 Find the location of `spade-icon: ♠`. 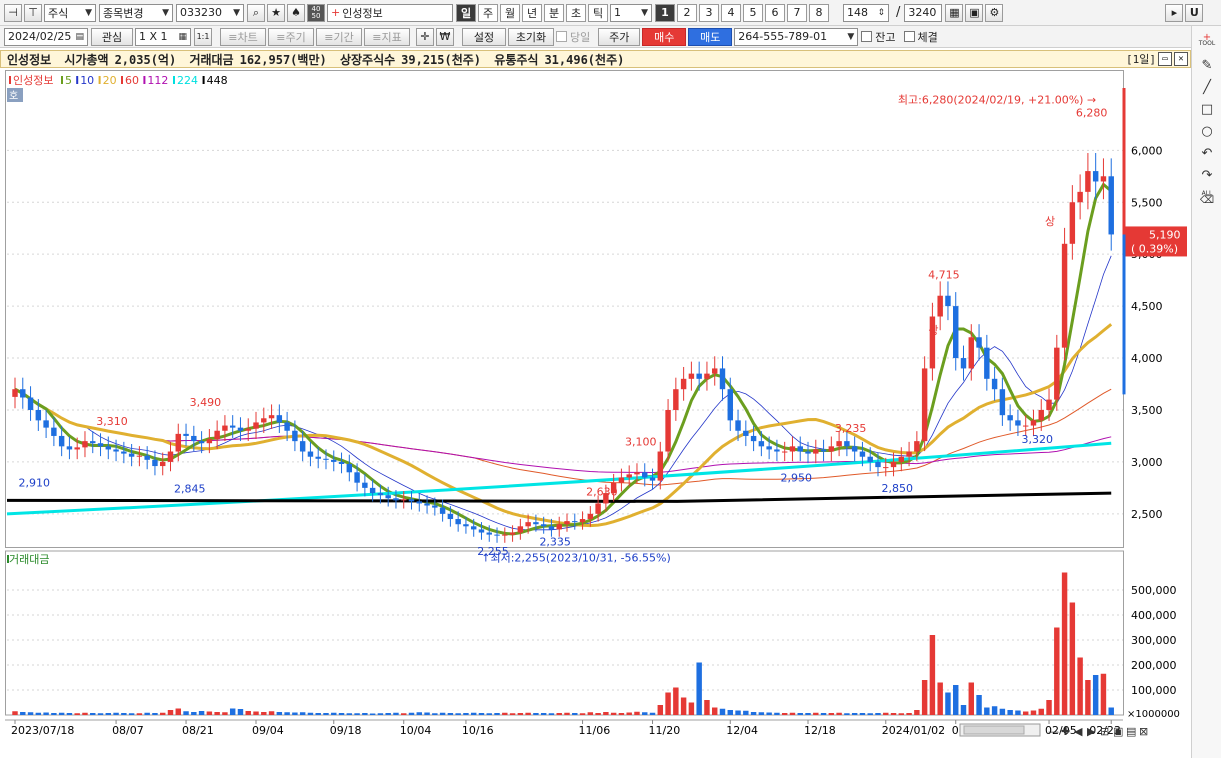

spade-icon: ♠ is located at coordinates (296, 12).